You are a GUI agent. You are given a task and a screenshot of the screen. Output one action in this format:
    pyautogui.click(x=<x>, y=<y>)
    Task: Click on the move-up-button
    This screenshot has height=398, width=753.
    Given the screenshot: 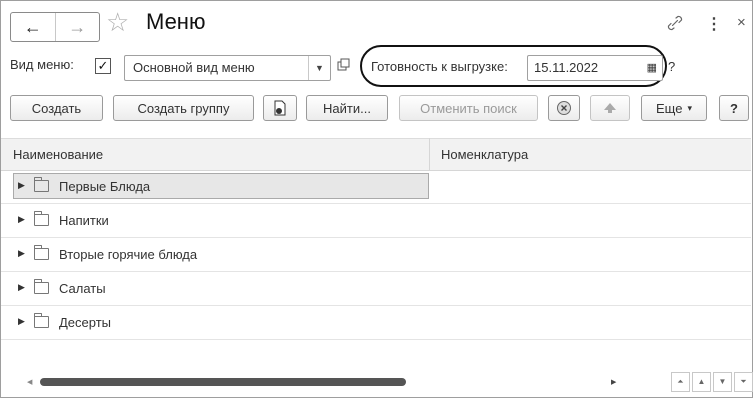 What is the action you would take?
    pyautogui.click(x=610, y=108)
    